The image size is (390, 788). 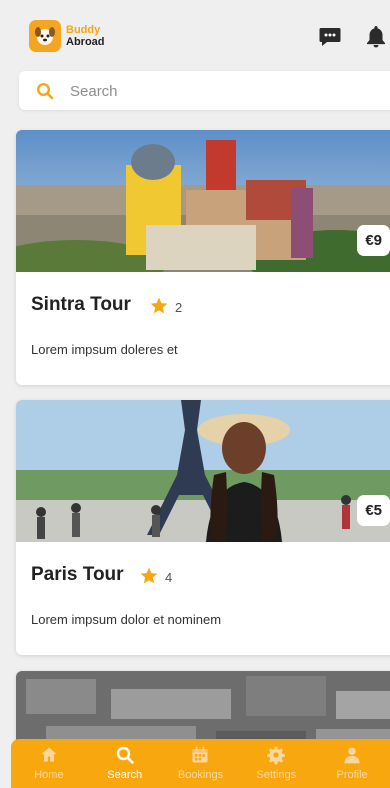 What do you see at coordinates (49, 775) in the screenshot?
I see `tab-label: Home` at bounding box center [49, 775].